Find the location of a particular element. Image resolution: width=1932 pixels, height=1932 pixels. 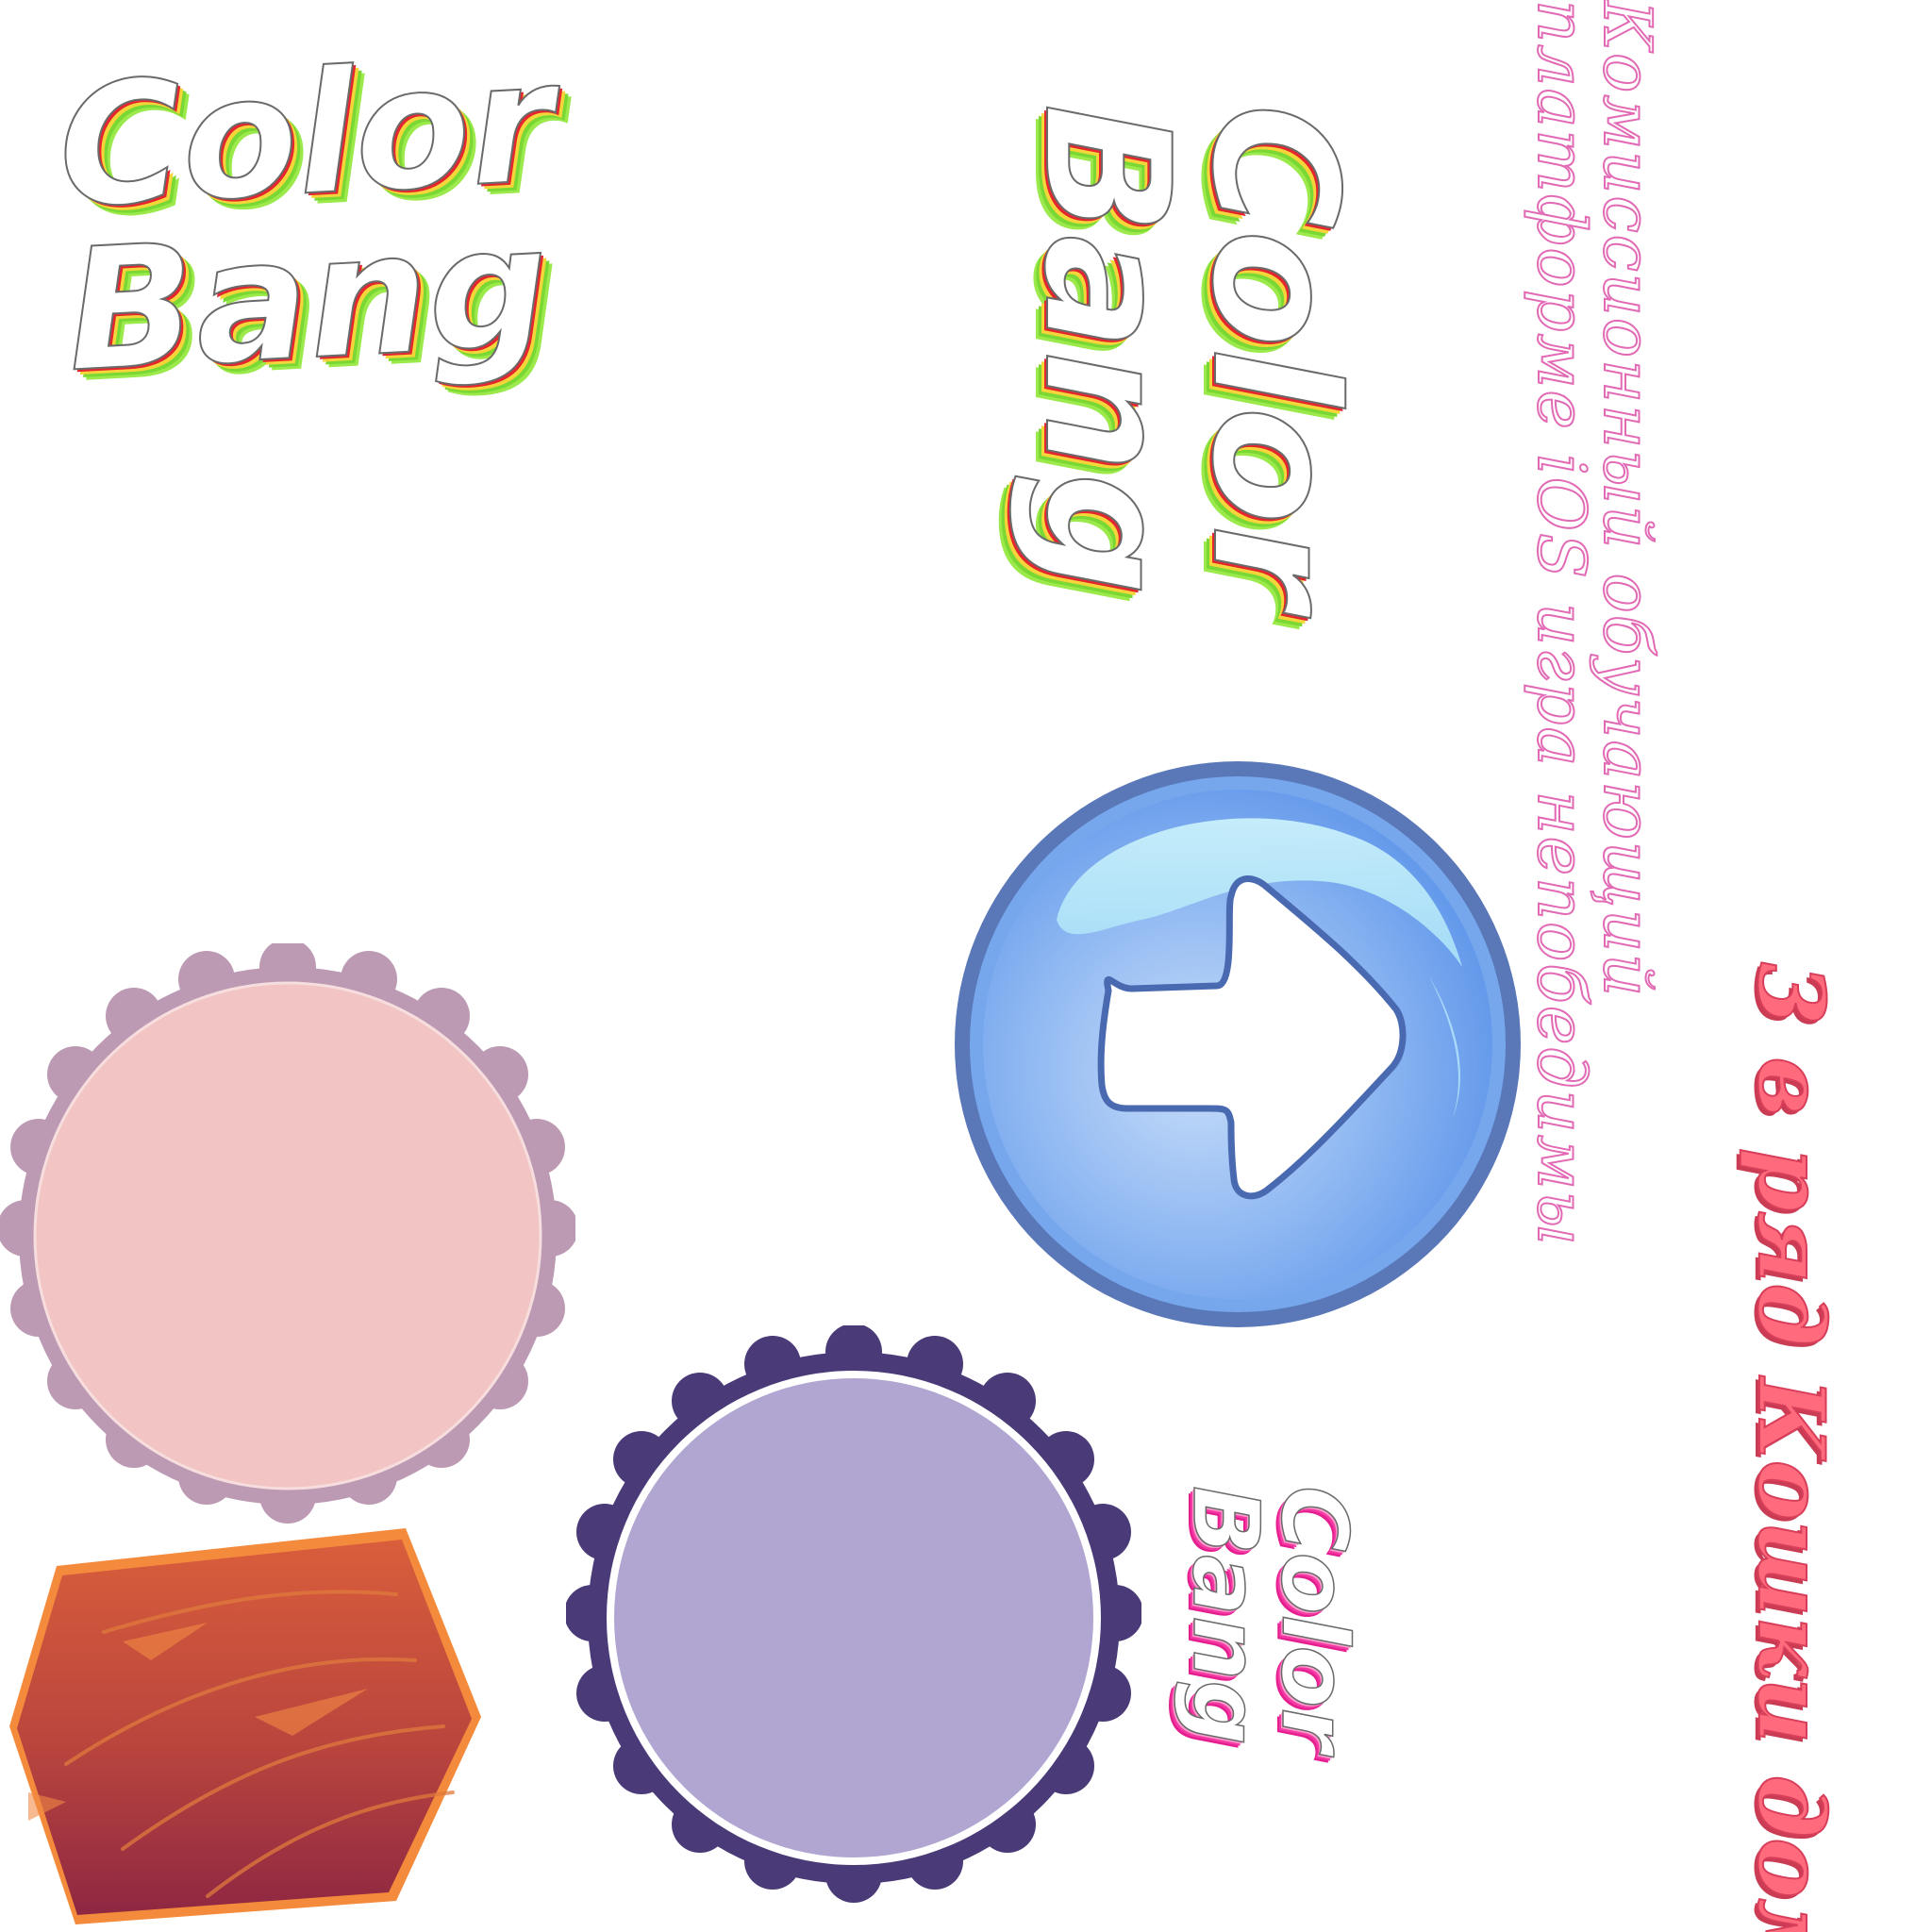

color-bang-logo: Color Bang is located at coordinates (309, 217).